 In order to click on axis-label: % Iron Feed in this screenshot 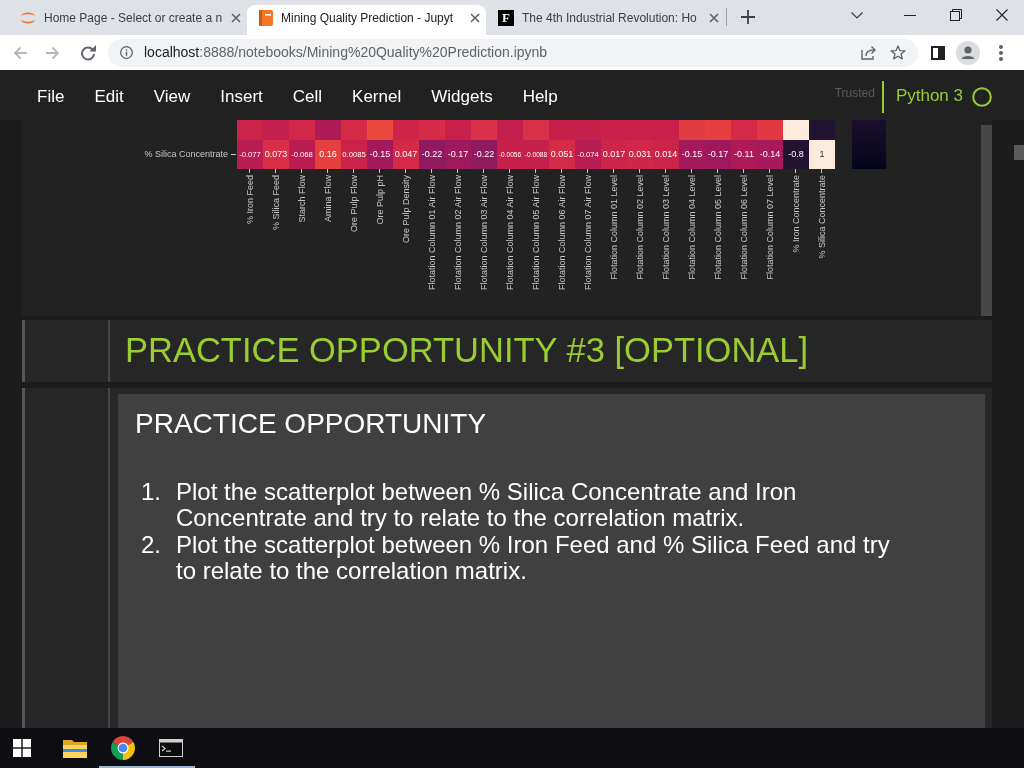, I will do `click(250, 200)`.